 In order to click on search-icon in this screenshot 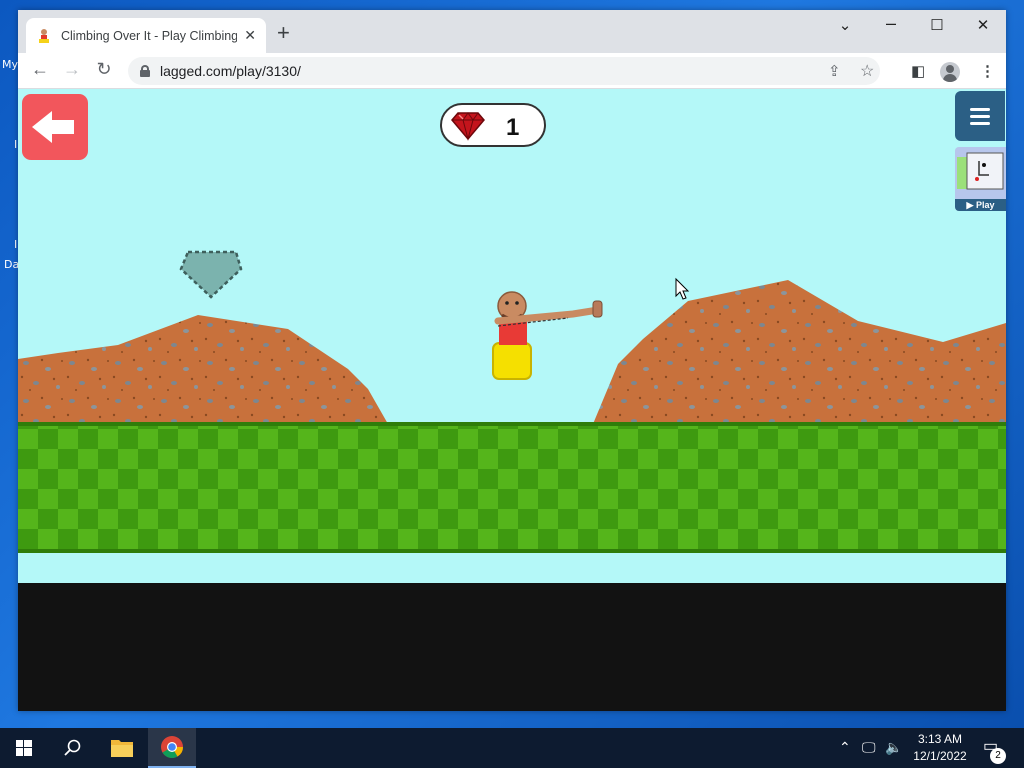, I will do `click(72, 747)`.